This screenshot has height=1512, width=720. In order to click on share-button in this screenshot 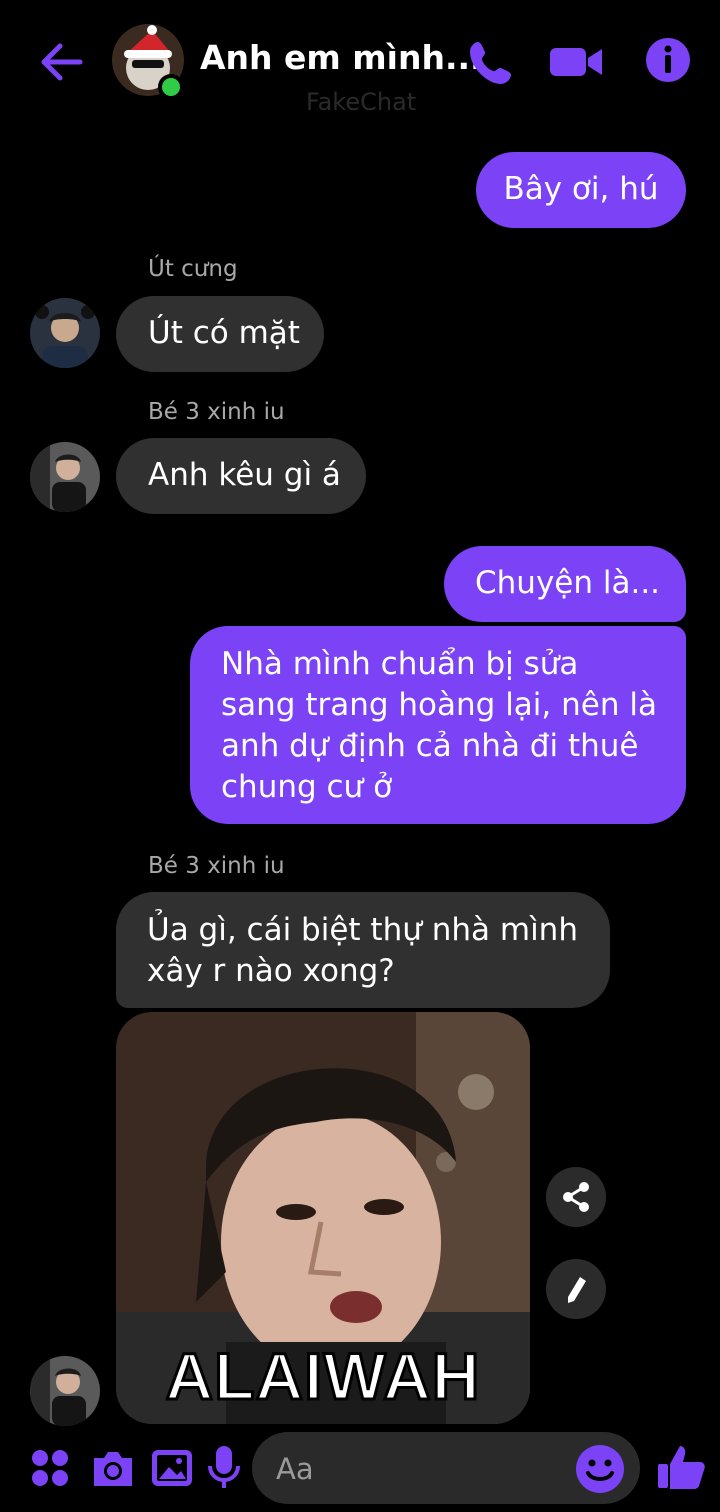, I will do `click(576, 1197)`.